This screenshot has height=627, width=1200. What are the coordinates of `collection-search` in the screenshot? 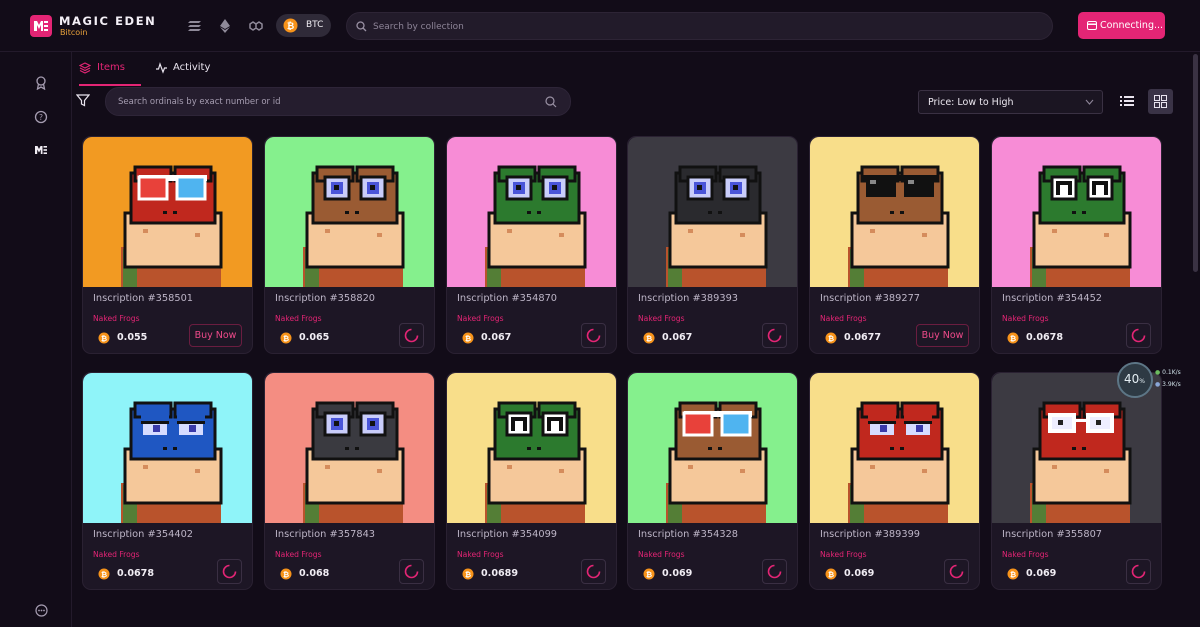 It's located at (699, 26).